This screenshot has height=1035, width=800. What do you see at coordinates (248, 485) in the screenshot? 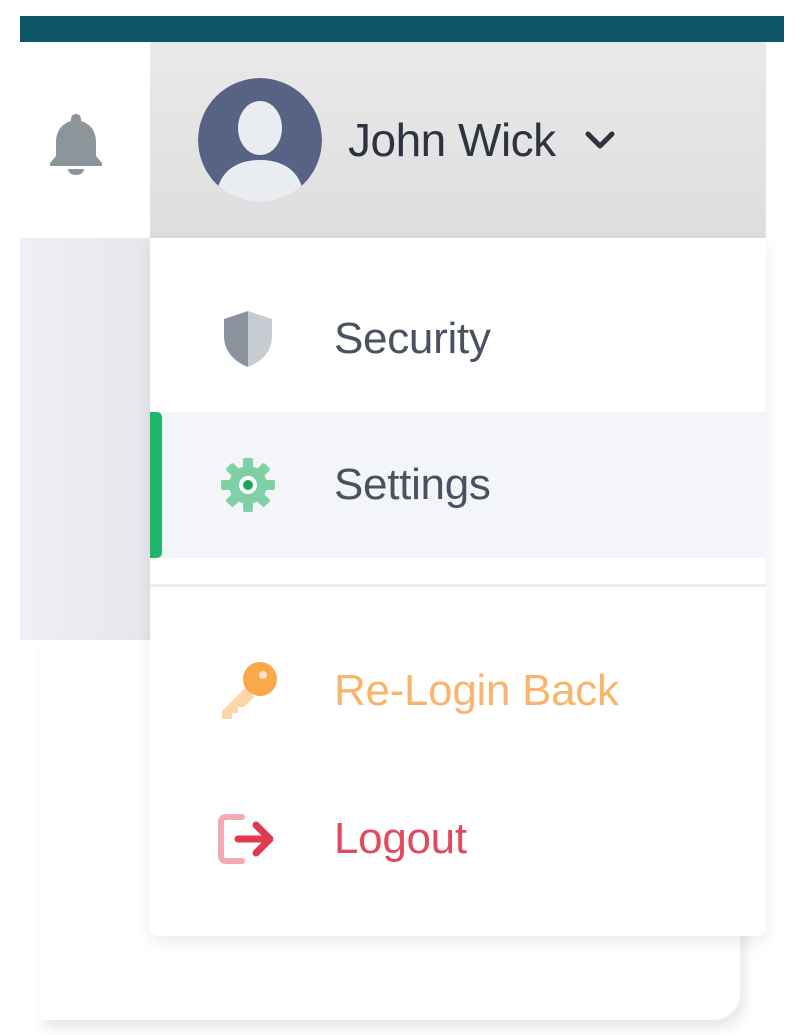
I see `gear-icon` at bounding box center [248, 485].